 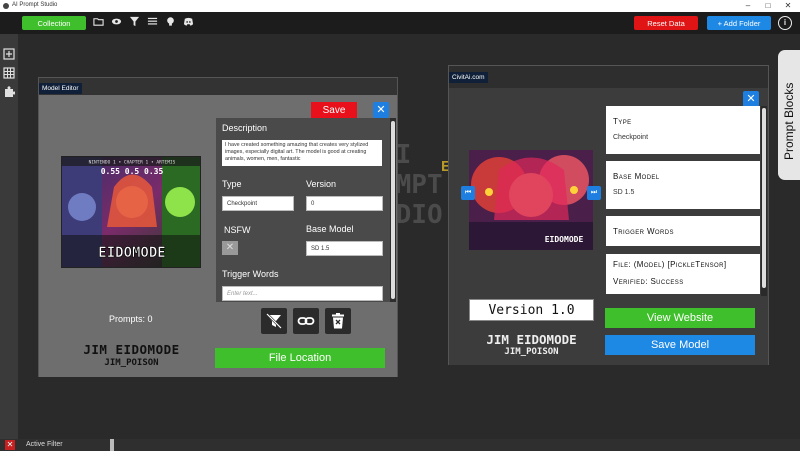 I want to click on version-label: Version 1.0, so click(x=531, y=310).